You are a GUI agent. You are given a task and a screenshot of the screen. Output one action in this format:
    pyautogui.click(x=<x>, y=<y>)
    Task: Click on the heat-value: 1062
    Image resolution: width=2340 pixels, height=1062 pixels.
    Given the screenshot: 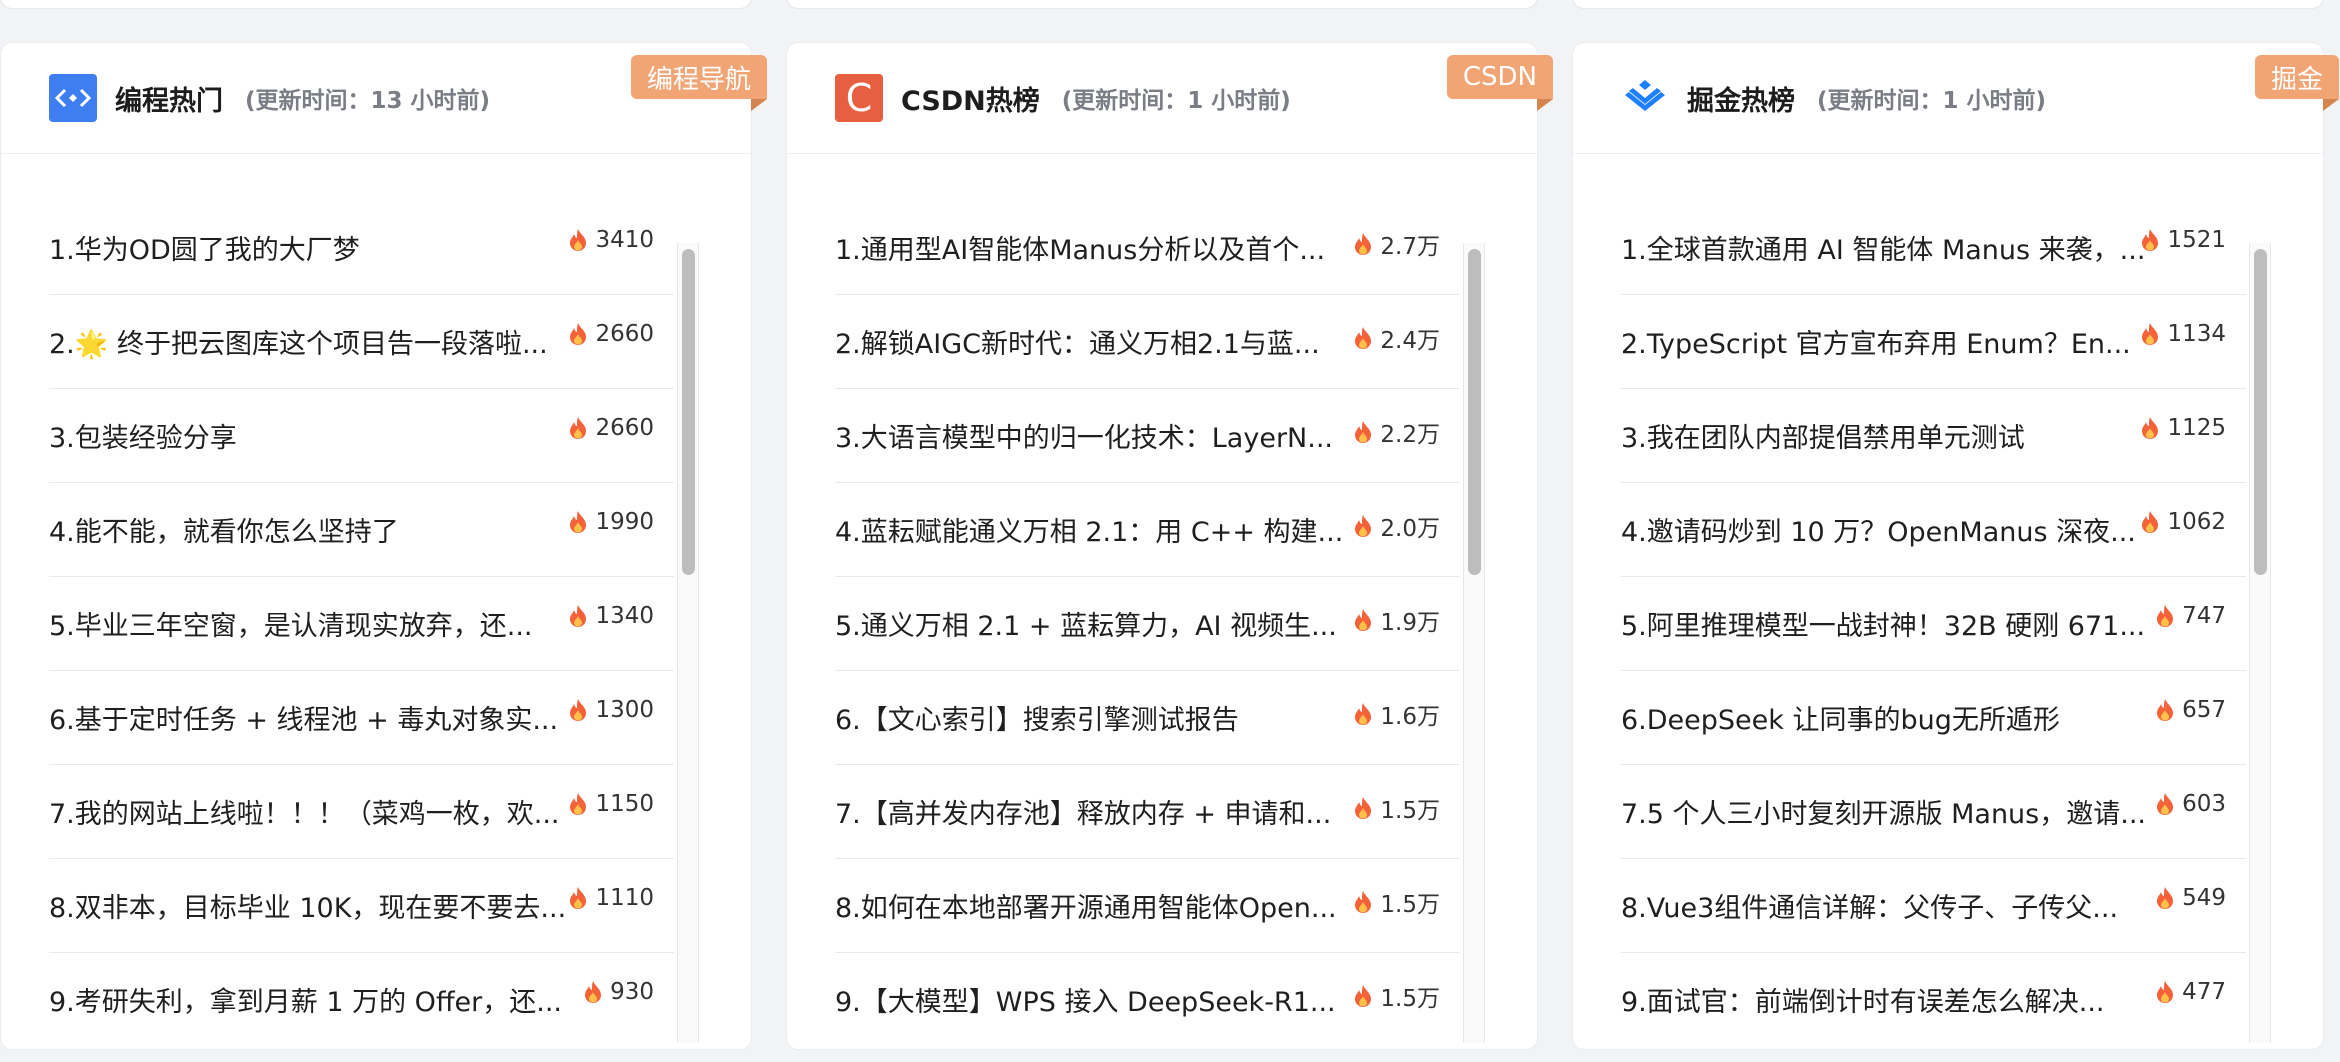 What is the action you would take?
    pyautogui.click(x=2196, y=522)
    